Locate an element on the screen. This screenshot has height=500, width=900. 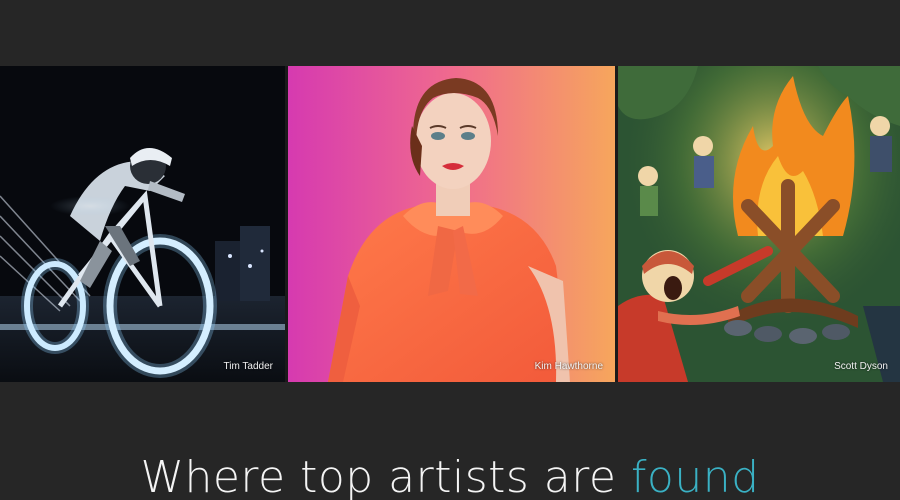
tagline-main: Where top artists are is located at coordinates (385, 476).